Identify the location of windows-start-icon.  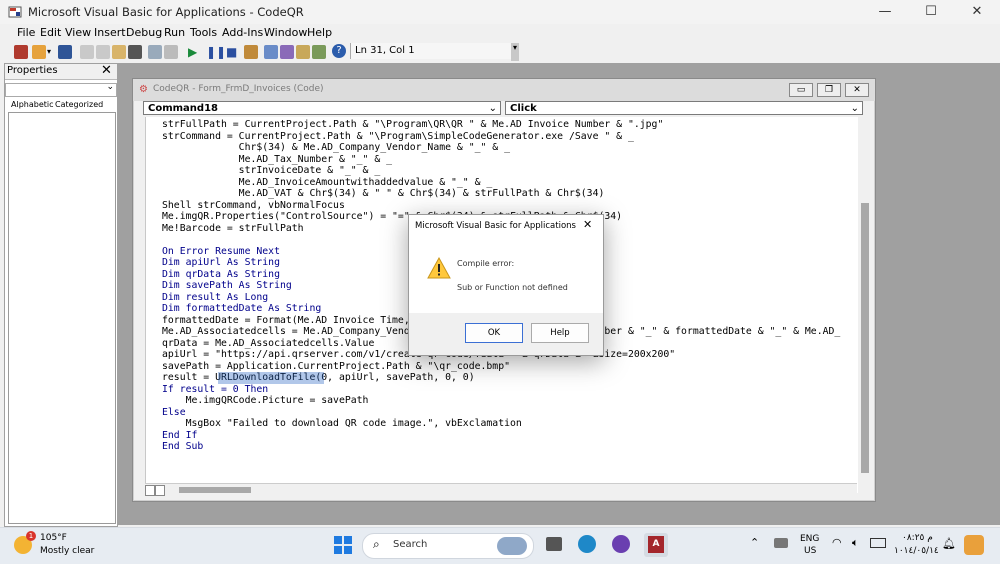
(343, 545).